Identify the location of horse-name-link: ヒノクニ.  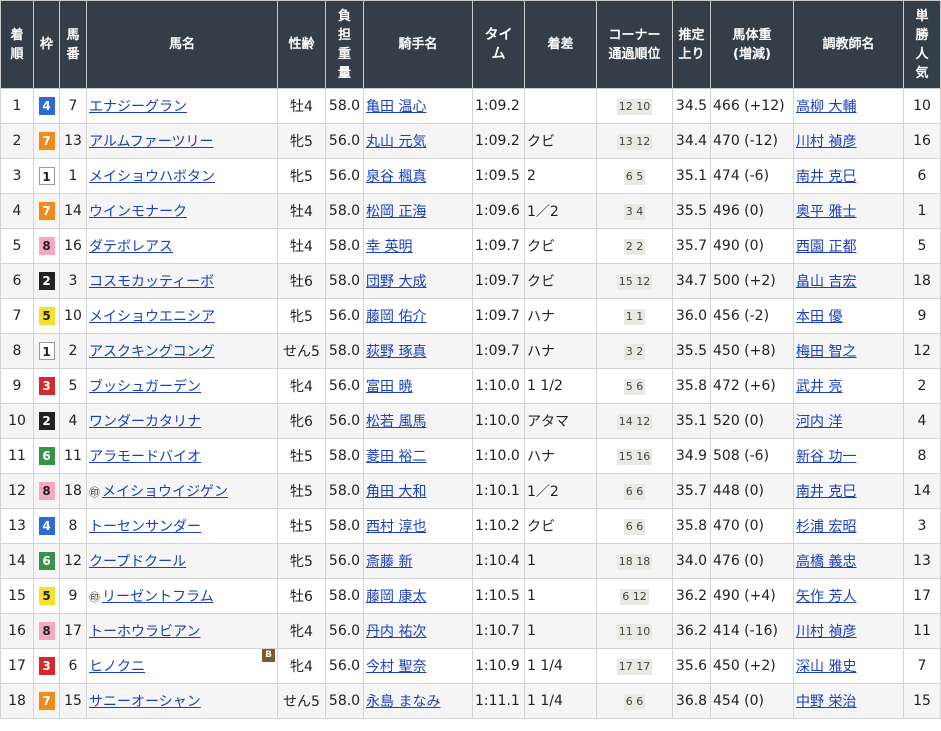
(117, 667).